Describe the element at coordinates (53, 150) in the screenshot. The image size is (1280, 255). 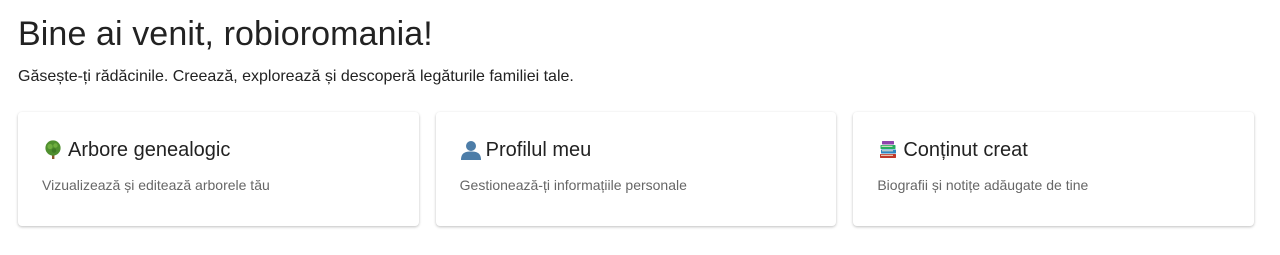
I see `tree-icon` at that location.